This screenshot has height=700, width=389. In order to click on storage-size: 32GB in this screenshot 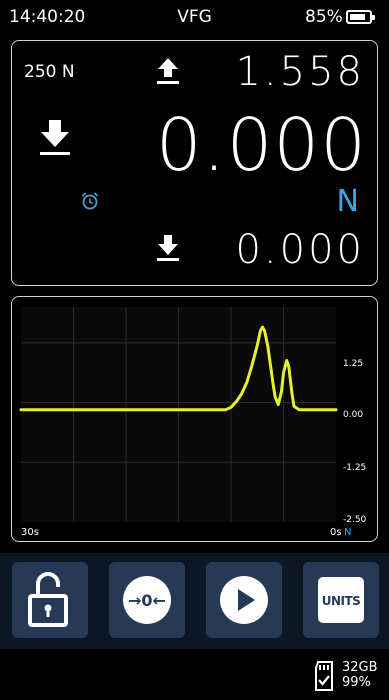, I will do `click(360, 667)`.